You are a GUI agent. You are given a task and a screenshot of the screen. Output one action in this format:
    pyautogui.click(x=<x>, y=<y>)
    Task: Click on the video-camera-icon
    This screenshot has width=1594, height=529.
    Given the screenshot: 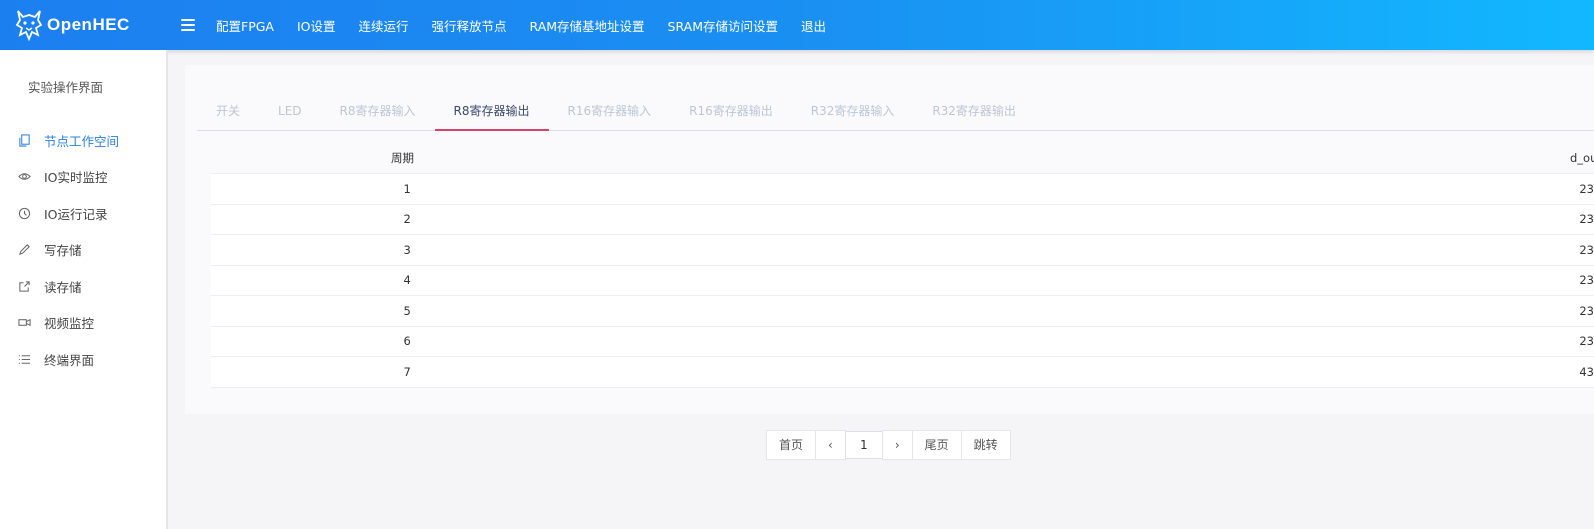 What is the action you would take?
    pyautogui.click(x=24, y=323)
    